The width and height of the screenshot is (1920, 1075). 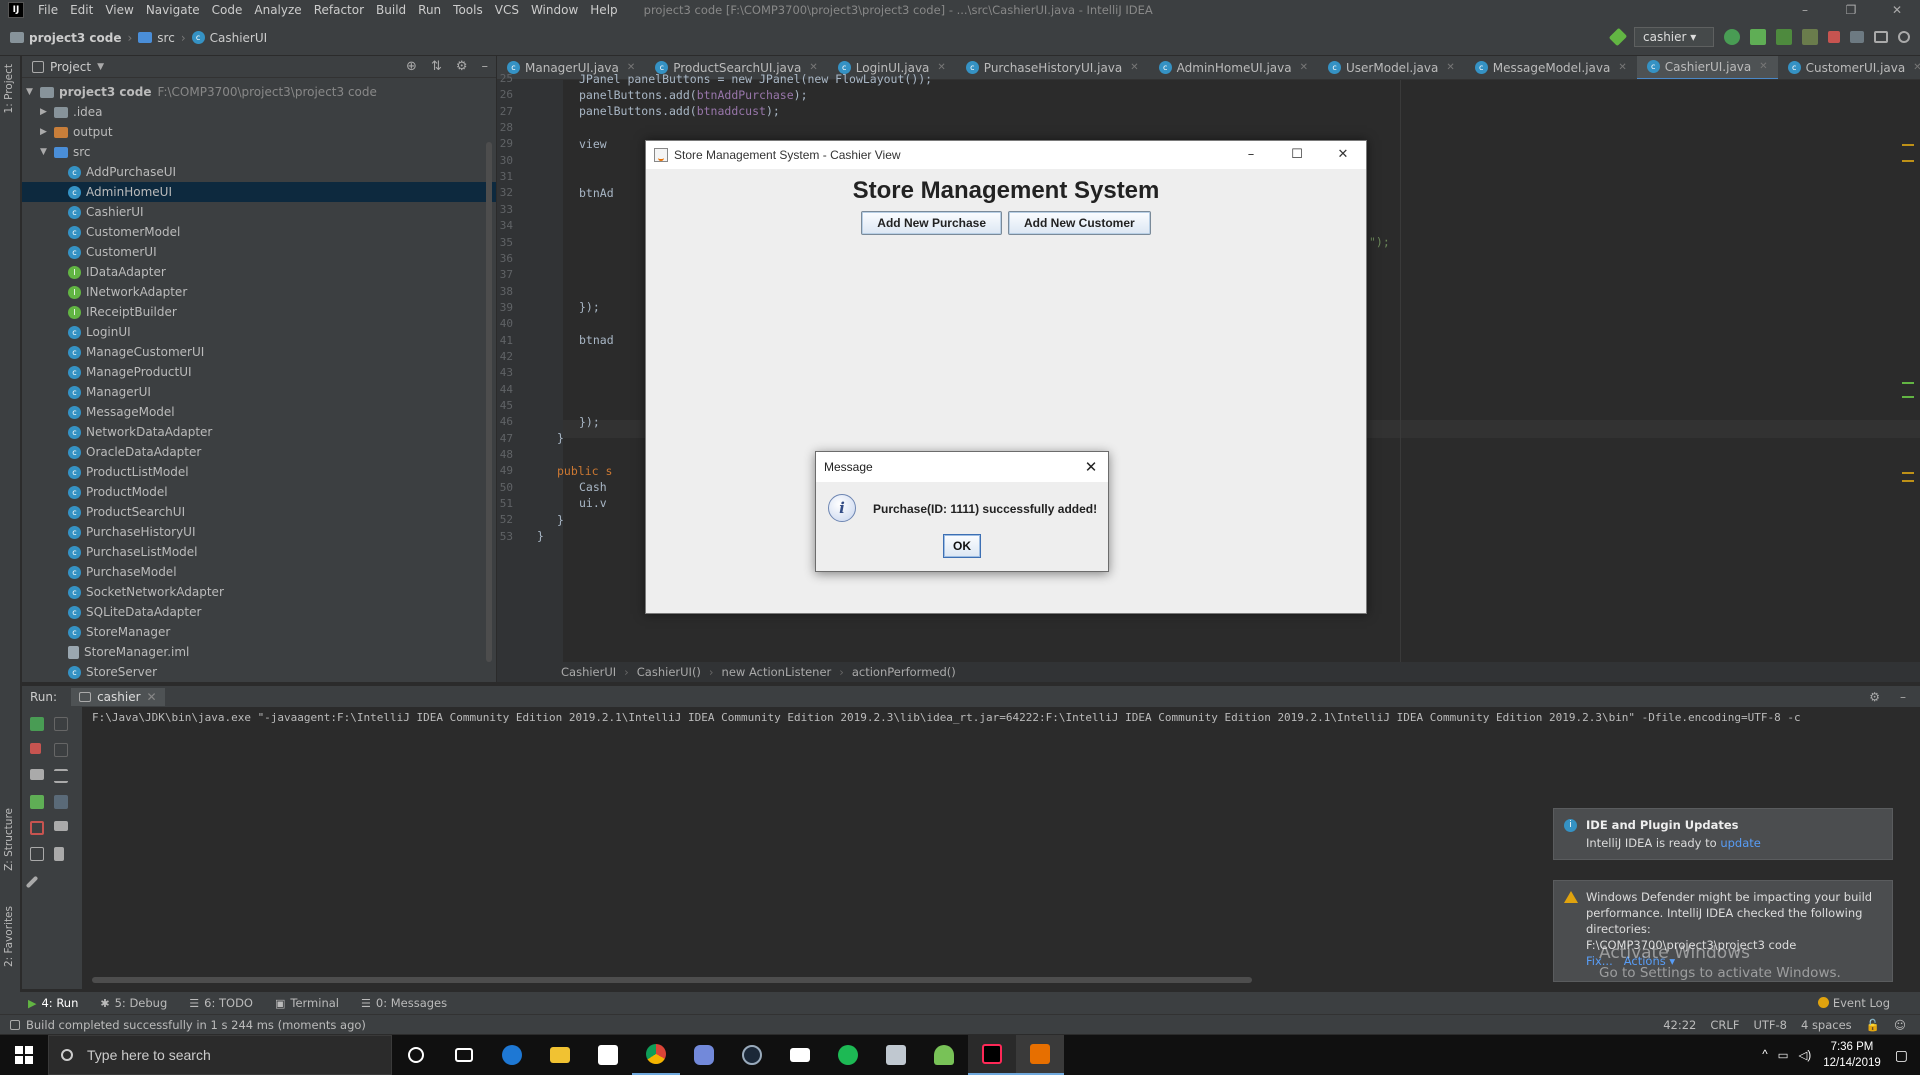 What do you see at coordinates (259, 652) in the screenshot?
I see `tree-file-item: StoreManager.iml` at bounding box center [259, 652].